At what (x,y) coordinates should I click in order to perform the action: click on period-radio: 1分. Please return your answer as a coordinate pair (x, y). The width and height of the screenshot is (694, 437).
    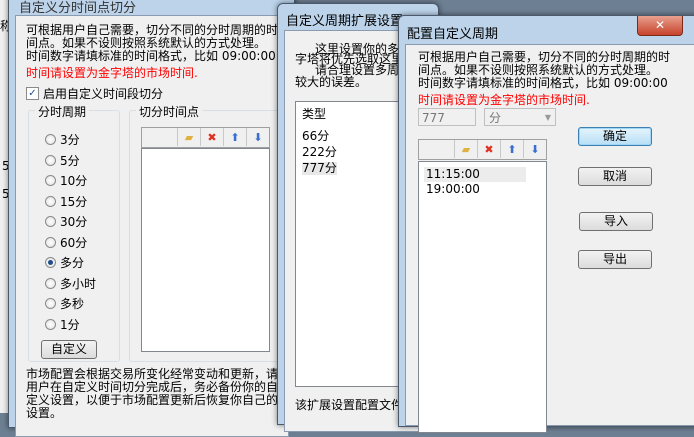
    Looking at the image, I should click on (62, 324).